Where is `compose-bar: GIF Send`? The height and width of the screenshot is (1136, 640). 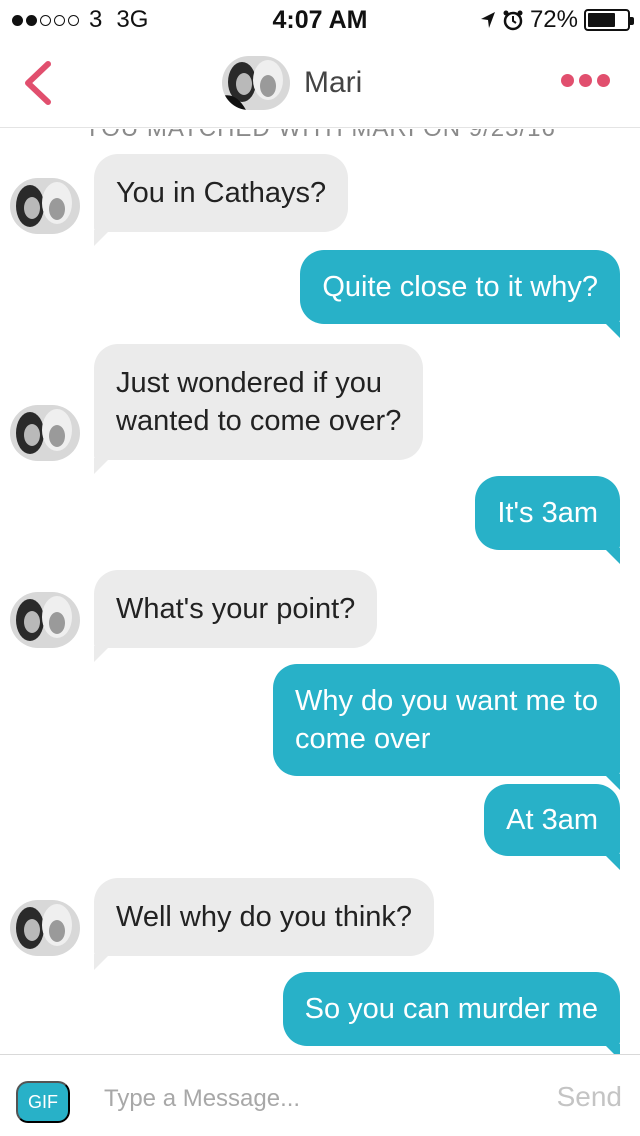 compose-bar: GIF Send is located at coordinates (320, 1095).